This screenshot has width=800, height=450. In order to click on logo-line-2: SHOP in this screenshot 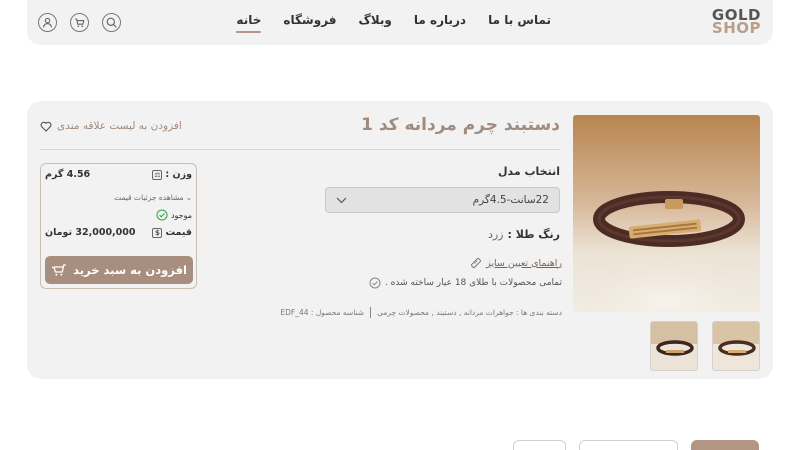, I will do `click(736, 28)`.